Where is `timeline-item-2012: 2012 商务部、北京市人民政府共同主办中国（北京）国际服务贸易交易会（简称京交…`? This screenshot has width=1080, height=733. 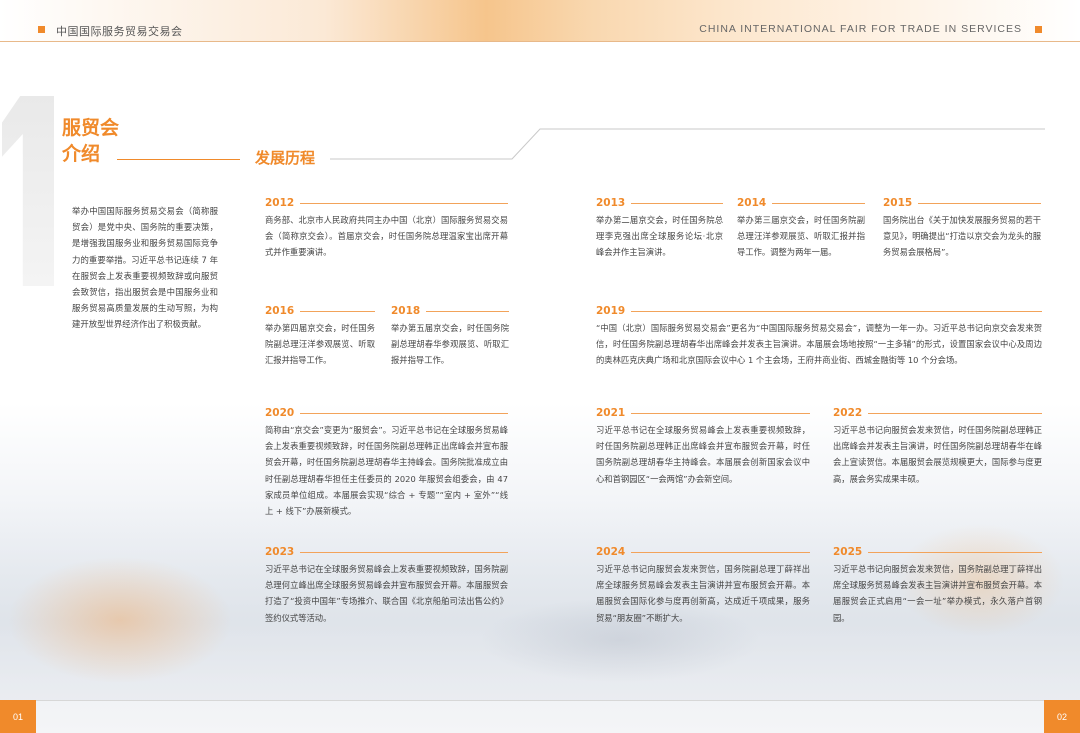 timeline-item-2012: 2012 商务部、北京市人民政府共同主办中国（北京）国际服务贸易交易会（简称京交… is located at coordinates (386, 228).